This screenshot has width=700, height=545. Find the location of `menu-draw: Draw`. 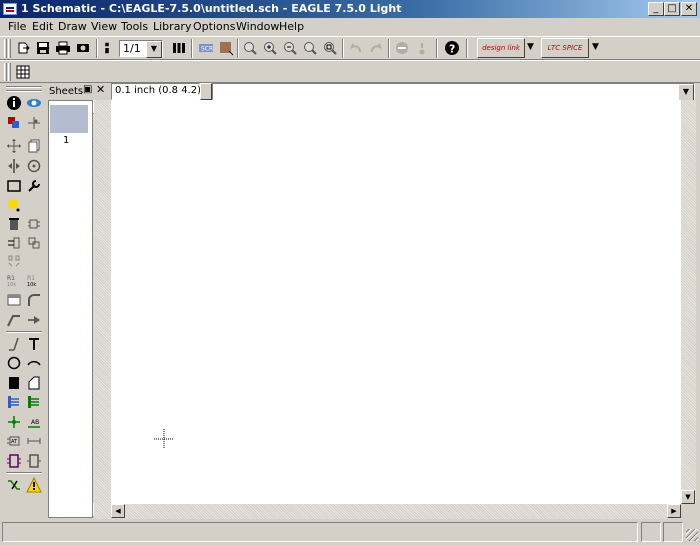

menu-draw: Draw is located at coordinates (72, 26).